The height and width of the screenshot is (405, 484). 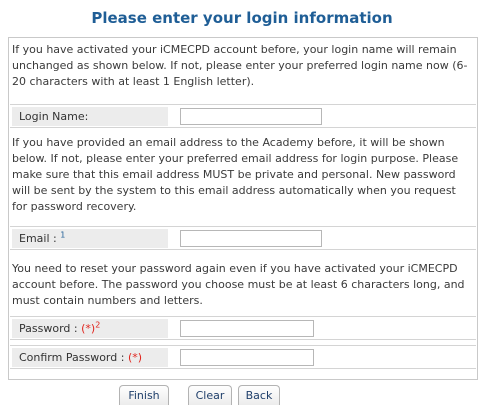 What do you see at coordinates (50, 328) in the screenshot?
I see `password-label-text: Password :` at bounding box center [50, 328].